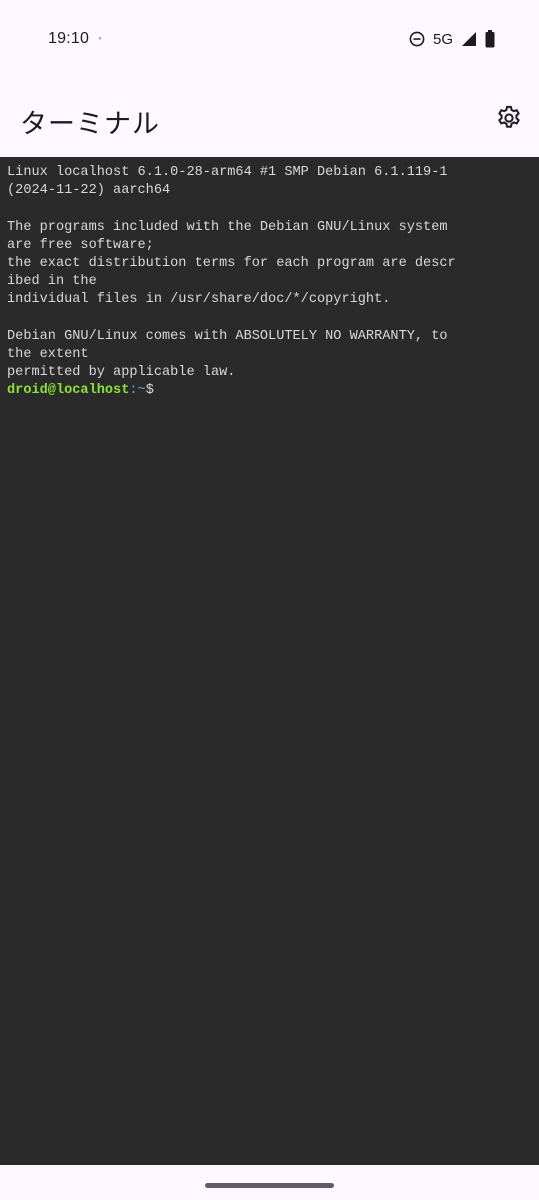 Image resolution: width=539 pixels, height=1200 pixels. I want to click on prompt-path: :~, so click(137, 391).